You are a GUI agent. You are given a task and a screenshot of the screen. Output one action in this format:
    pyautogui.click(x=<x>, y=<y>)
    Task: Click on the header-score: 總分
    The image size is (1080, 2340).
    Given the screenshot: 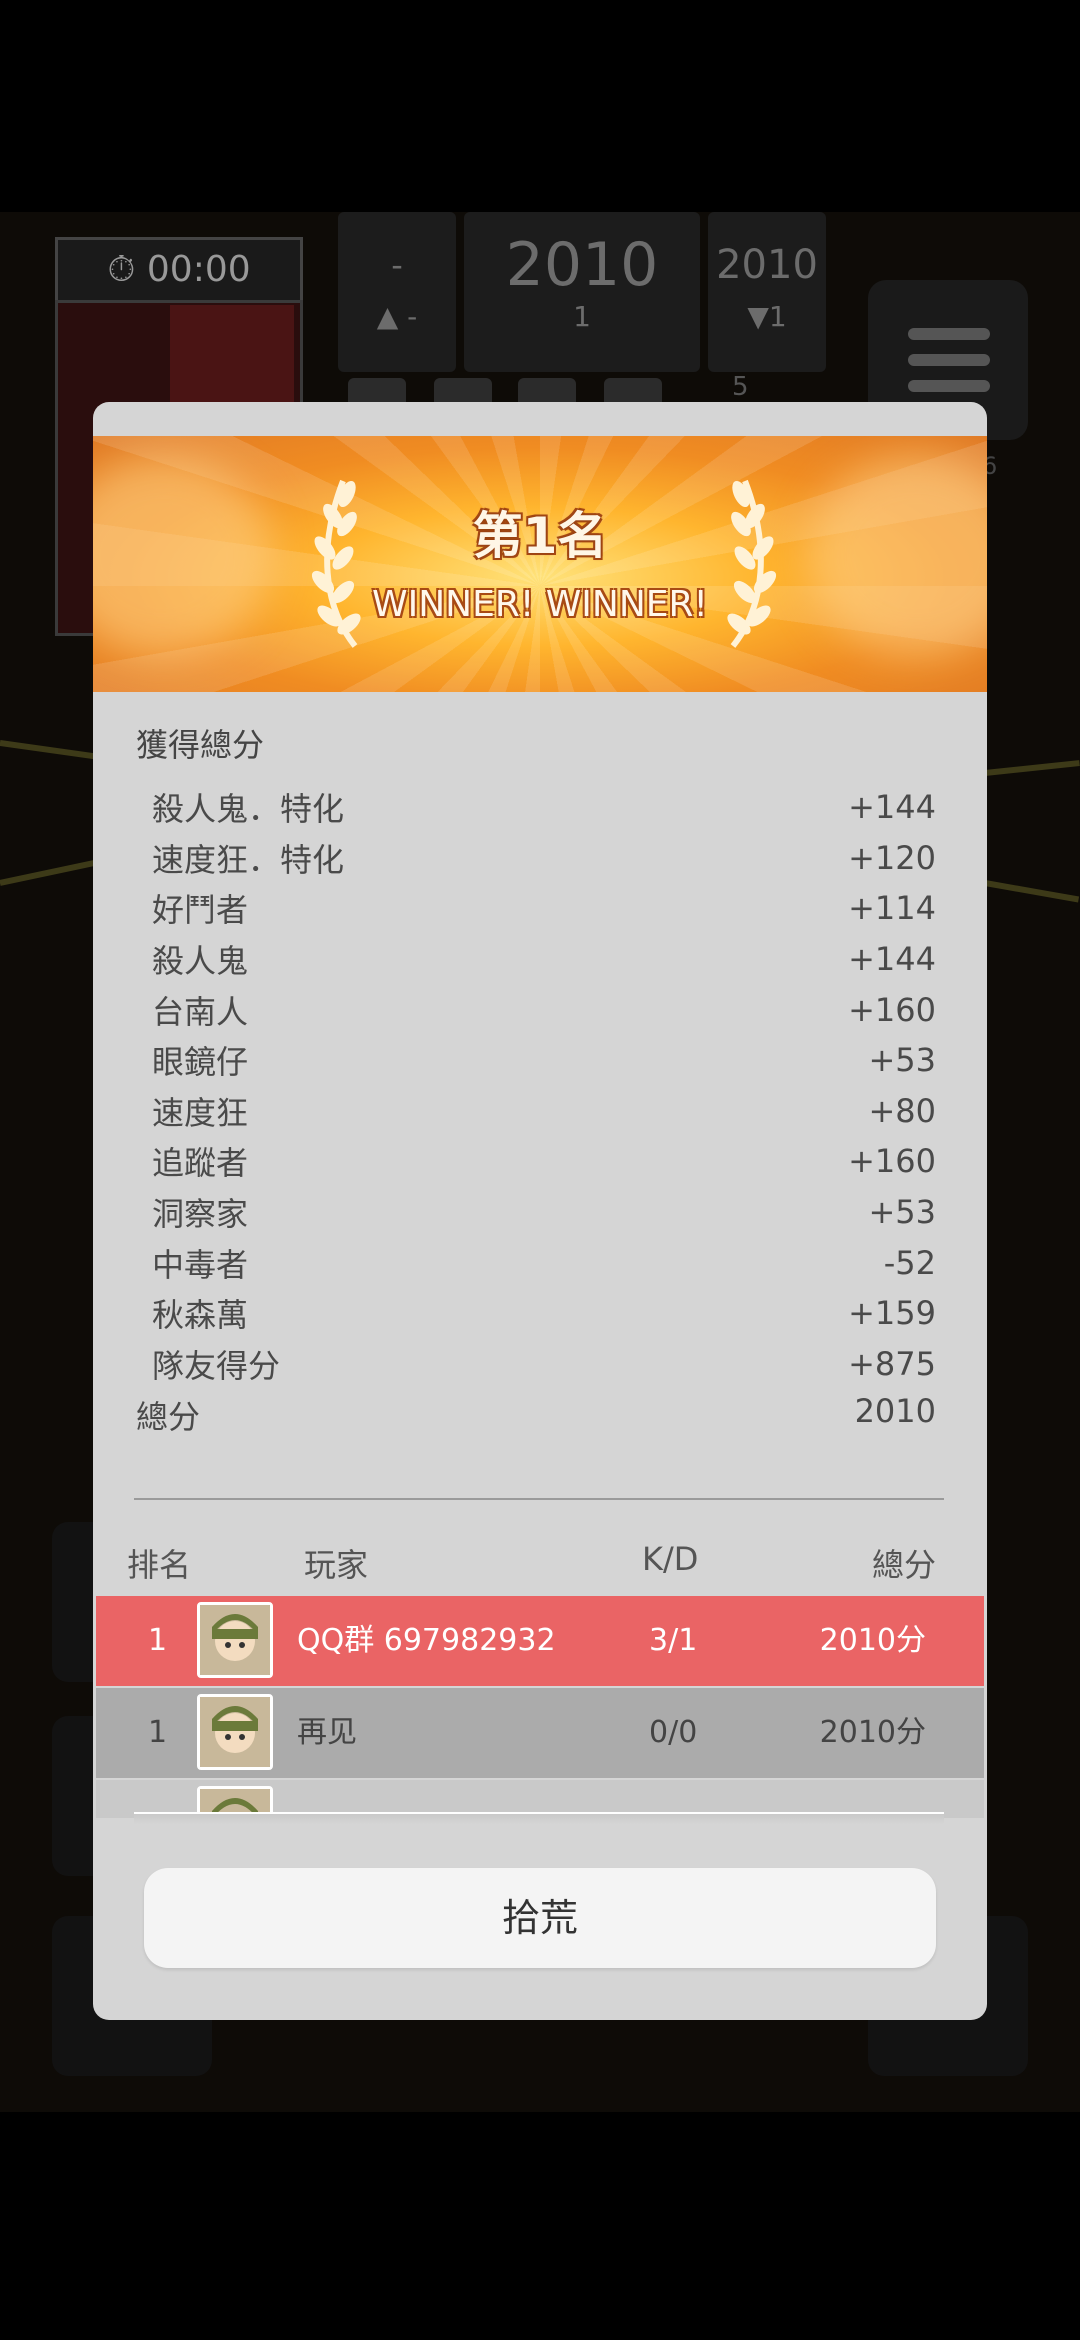 What is the action you would take?
    pyautogui.click(x=903, y=1565)
    